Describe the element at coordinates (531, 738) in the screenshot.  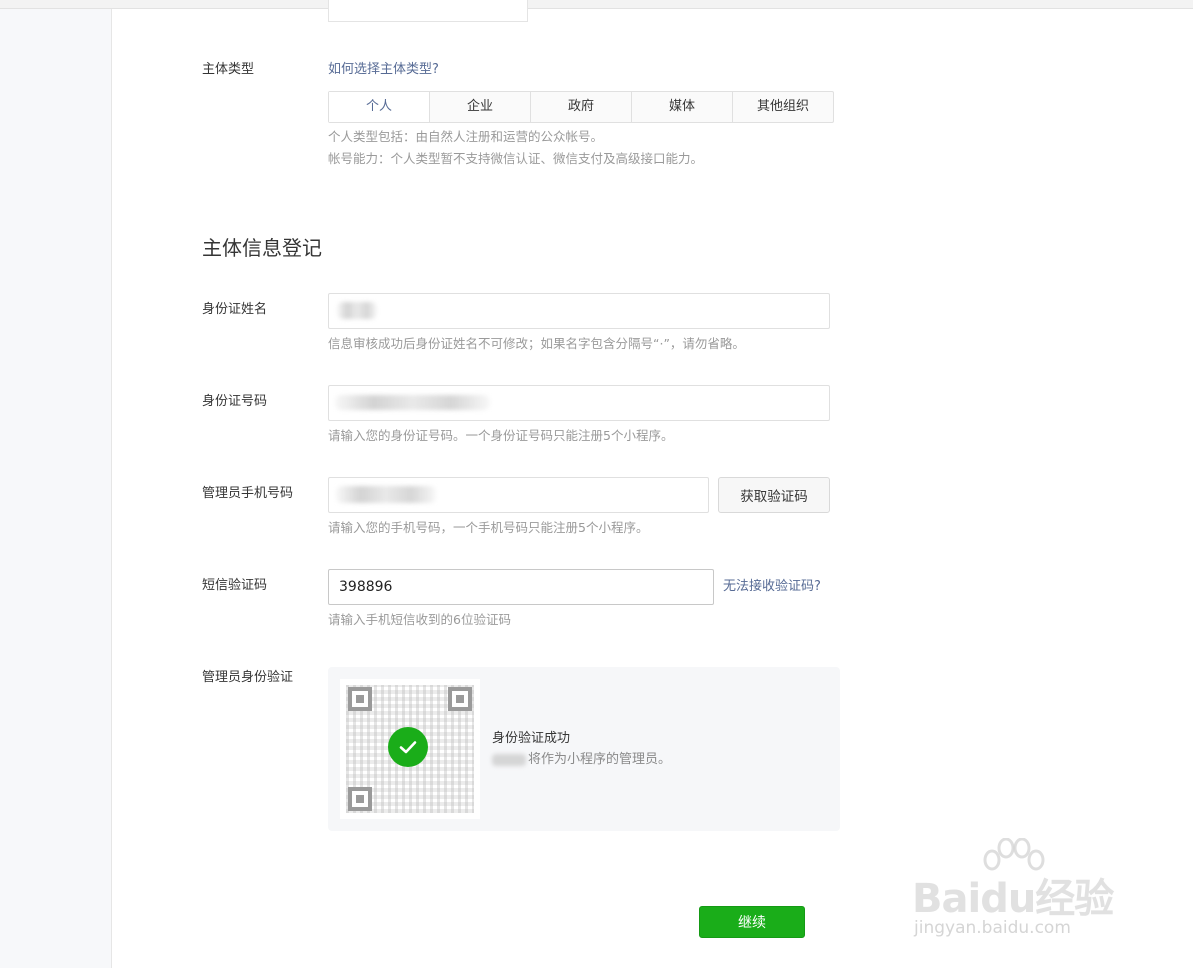
I see `verify-status-title: 身份验证成功` at that location.